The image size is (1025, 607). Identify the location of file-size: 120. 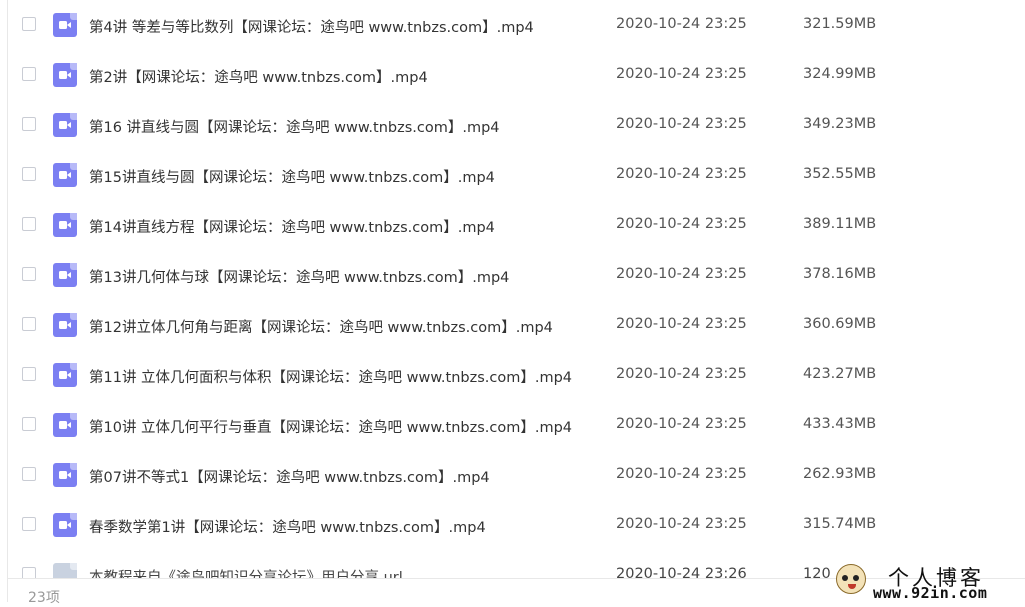
(817, 572).